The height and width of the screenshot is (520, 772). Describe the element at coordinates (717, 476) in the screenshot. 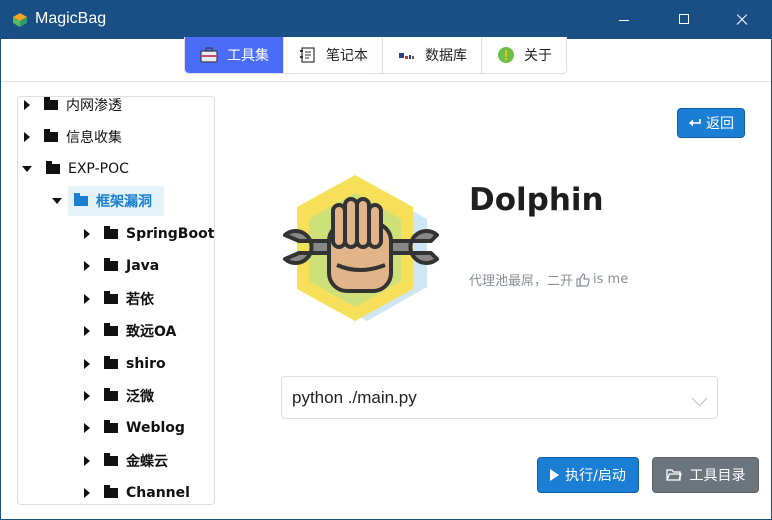

I see `tool-directory-label: 工具目录` at that location.